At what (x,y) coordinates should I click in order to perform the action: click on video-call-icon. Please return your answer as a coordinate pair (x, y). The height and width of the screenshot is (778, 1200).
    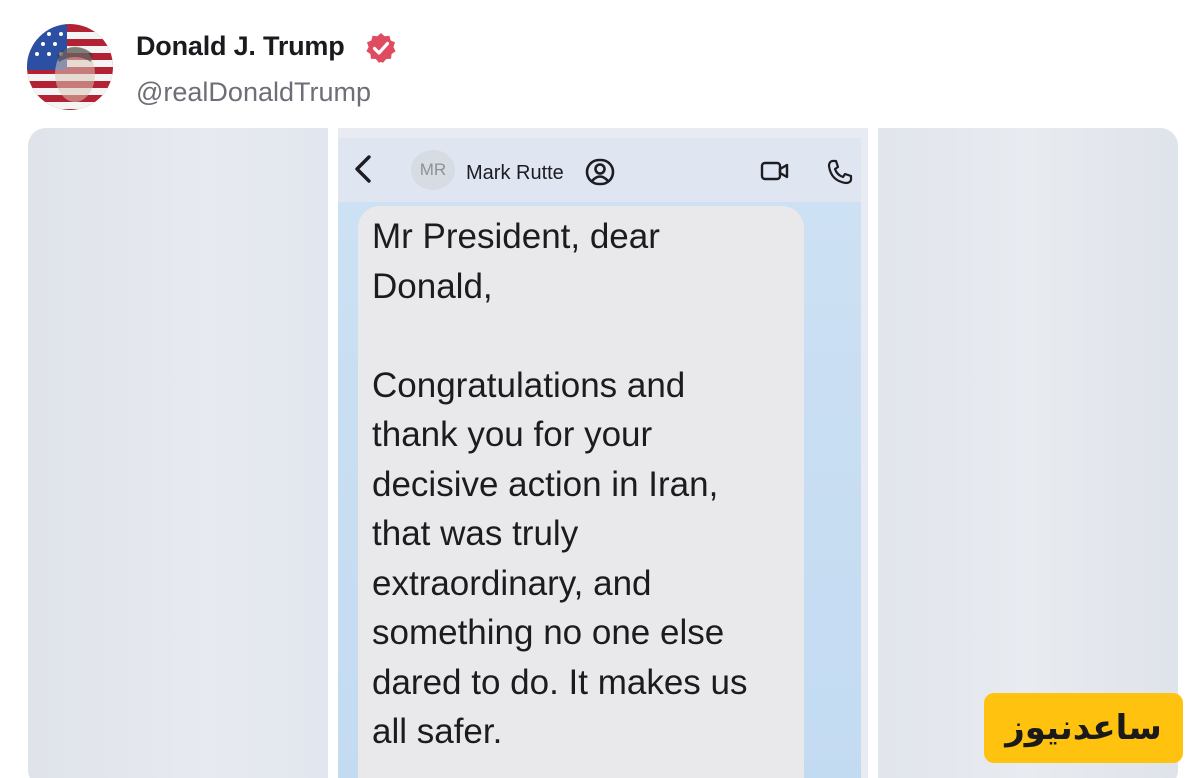
    Looking at the image, I should click on (775, 171).